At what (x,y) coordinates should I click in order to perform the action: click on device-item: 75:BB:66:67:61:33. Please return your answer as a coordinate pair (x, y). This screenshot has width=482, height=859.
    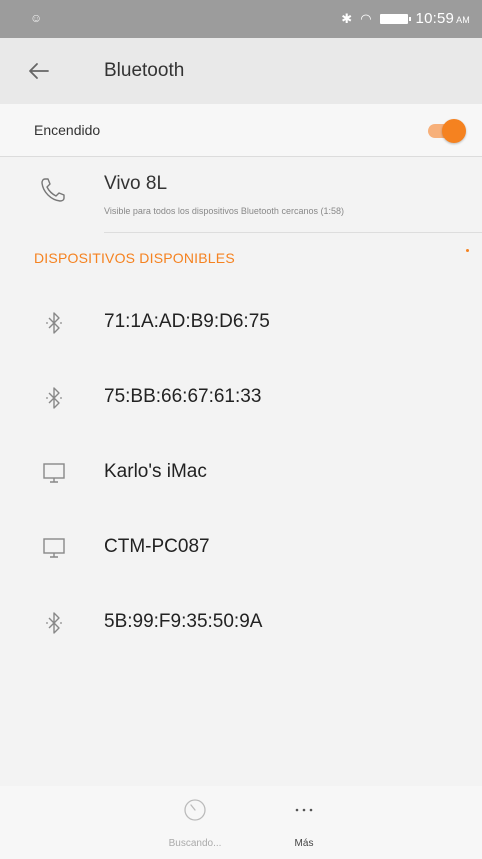
    Looking at the image, I should click on (241, 397).